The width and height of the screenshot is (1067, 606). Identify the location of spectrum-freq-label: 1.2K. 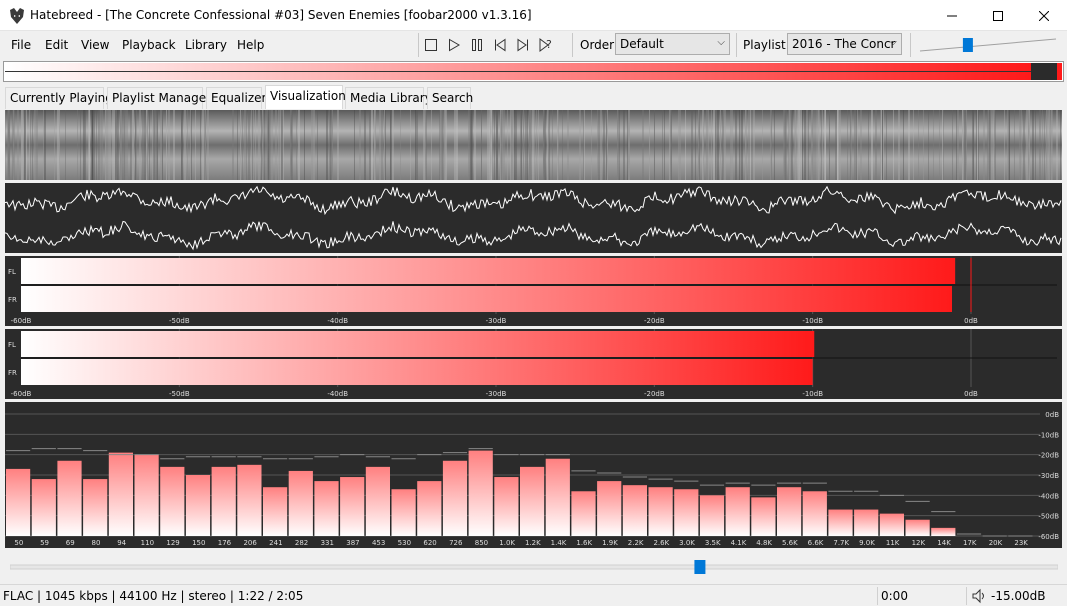
(533, 543).